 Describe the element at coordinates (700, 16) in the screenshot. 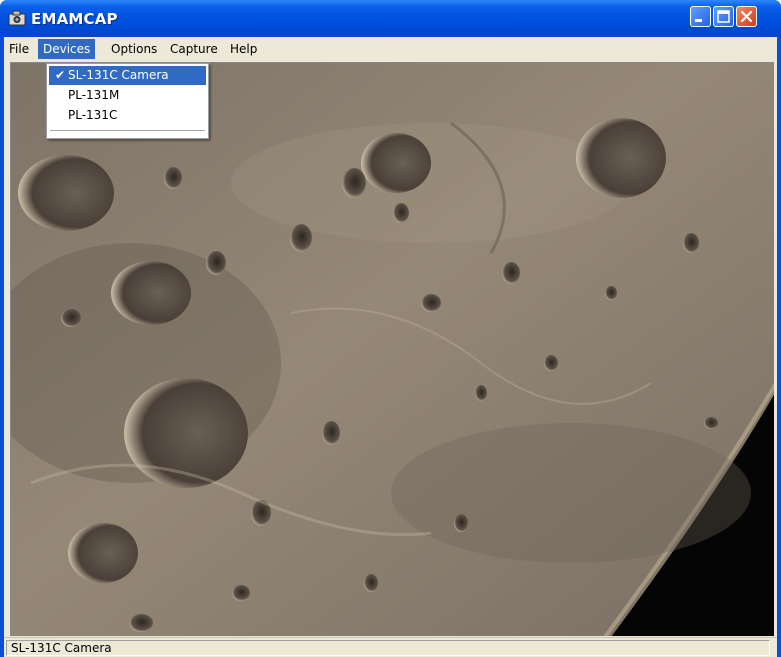

I see `minimize-button` at that location.